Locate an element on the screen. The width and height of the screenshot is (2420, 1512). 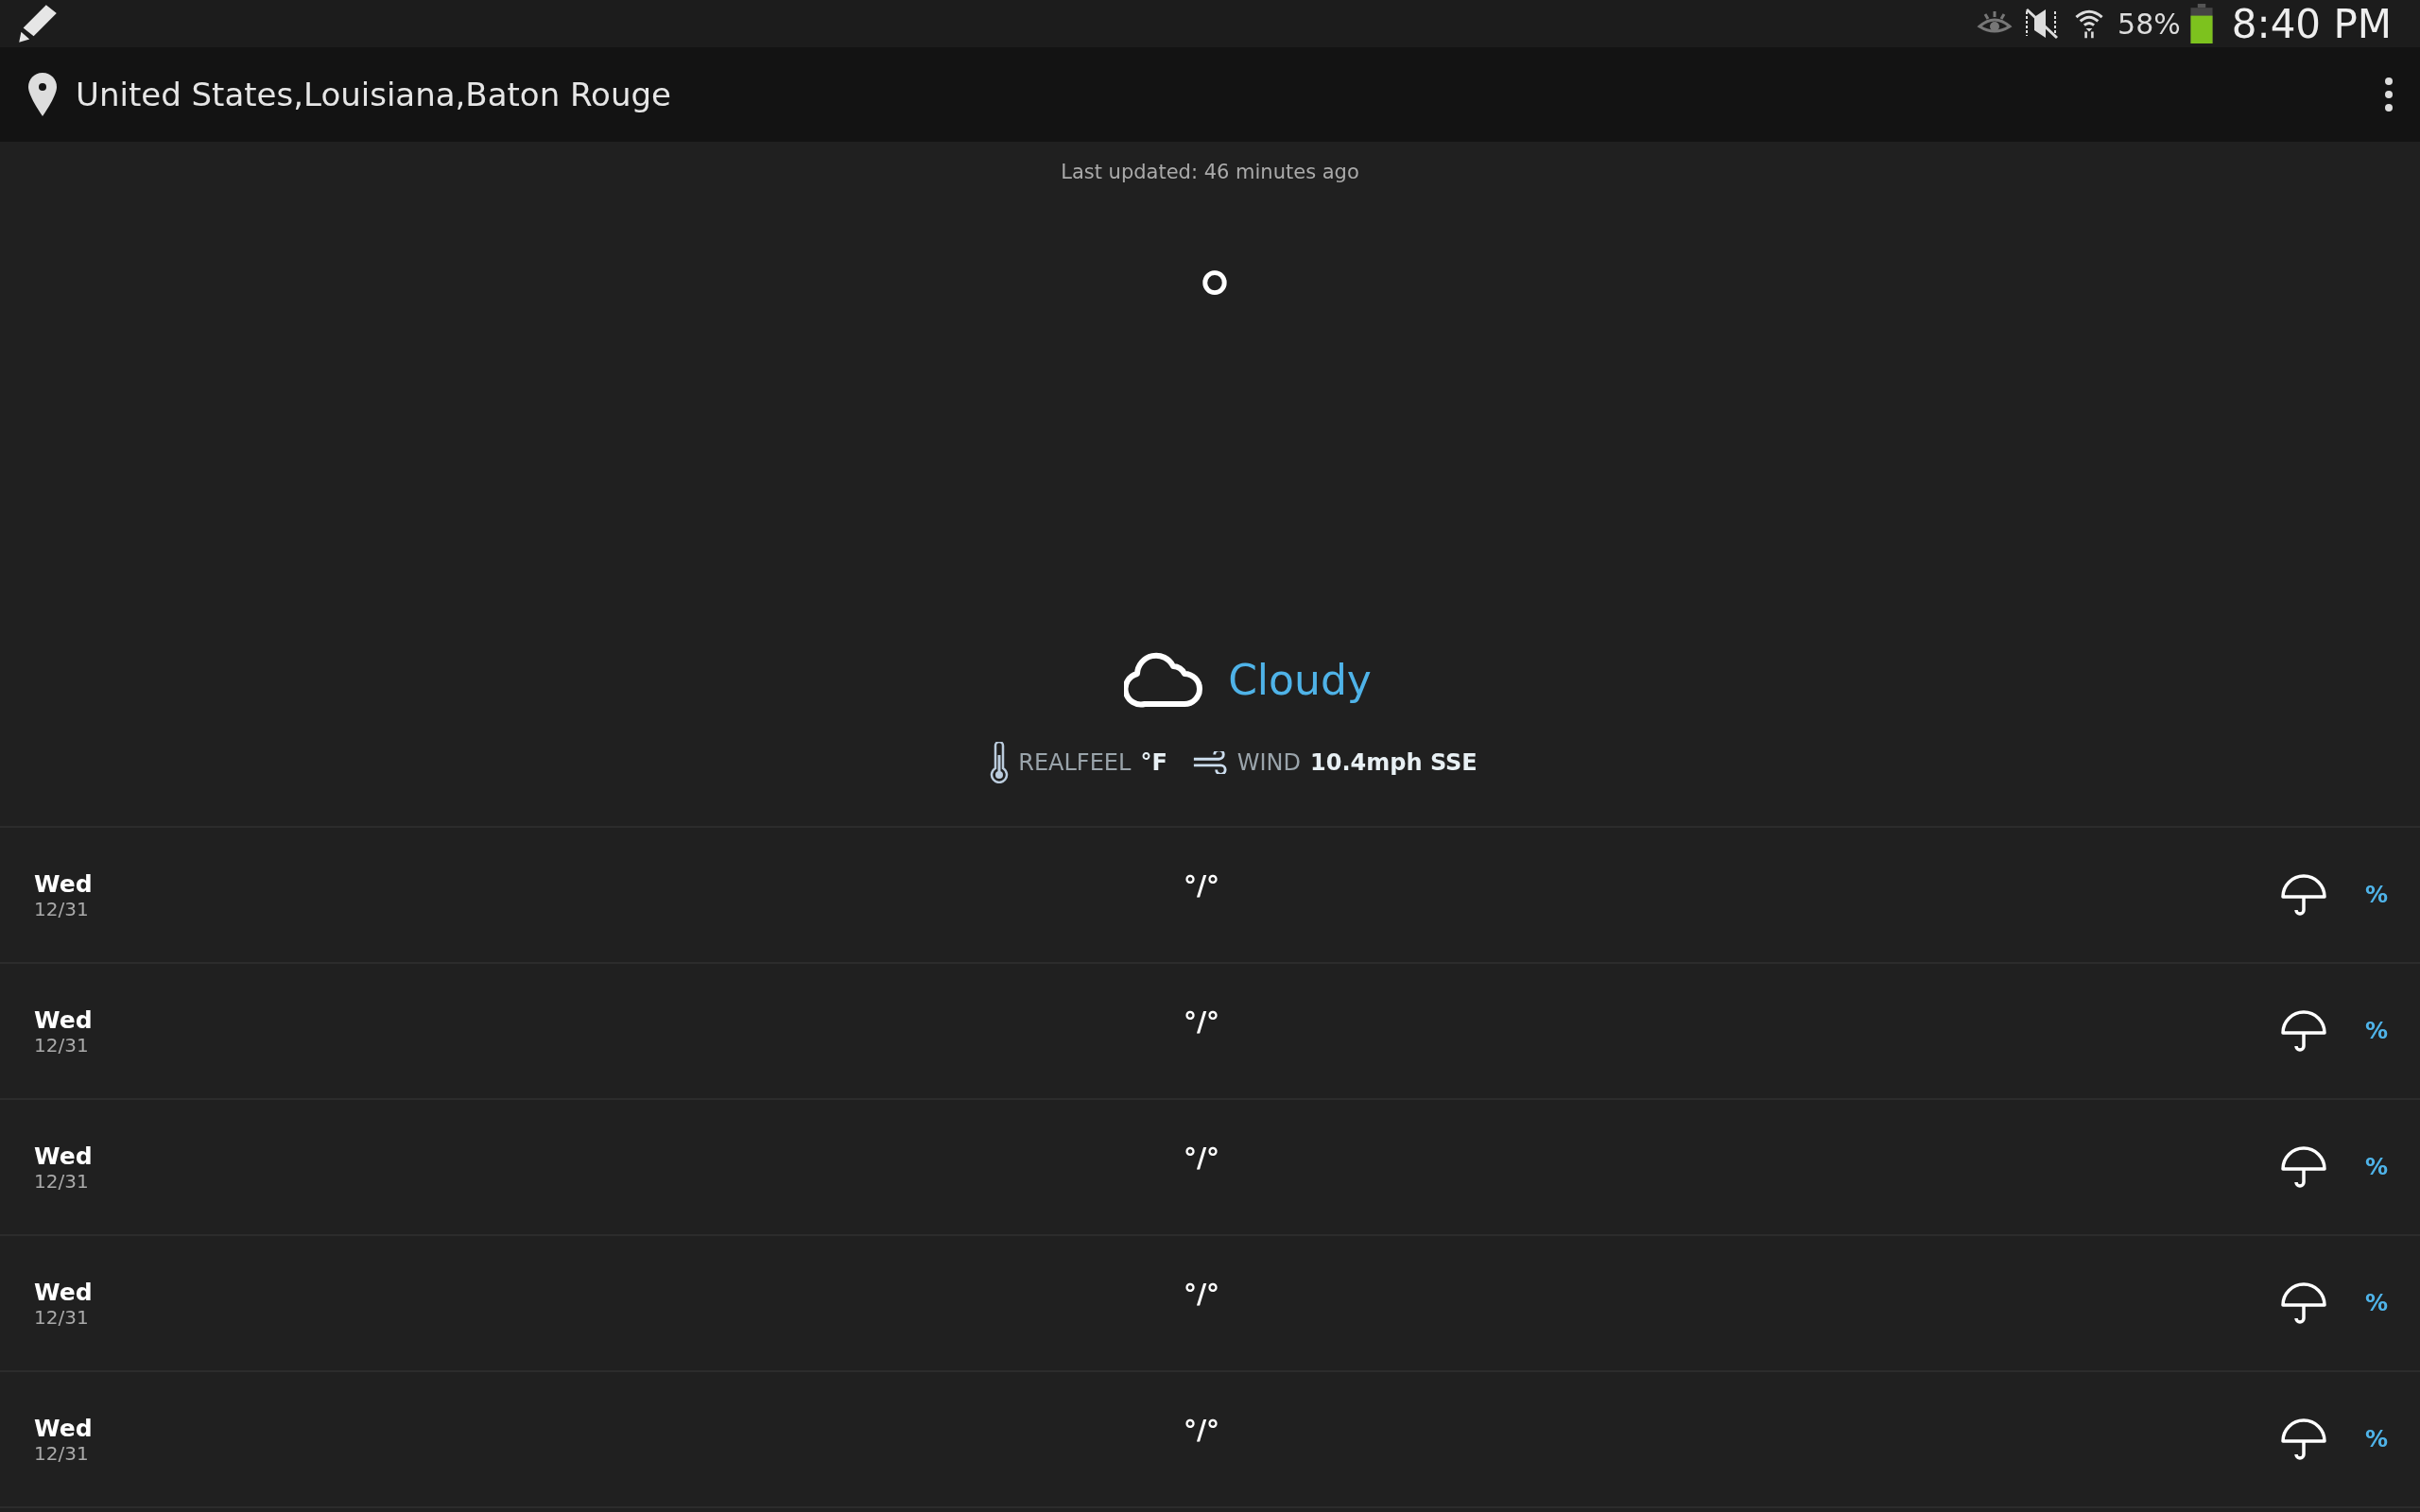
overflow-menu-icon is located at coordinates (2389, 94).